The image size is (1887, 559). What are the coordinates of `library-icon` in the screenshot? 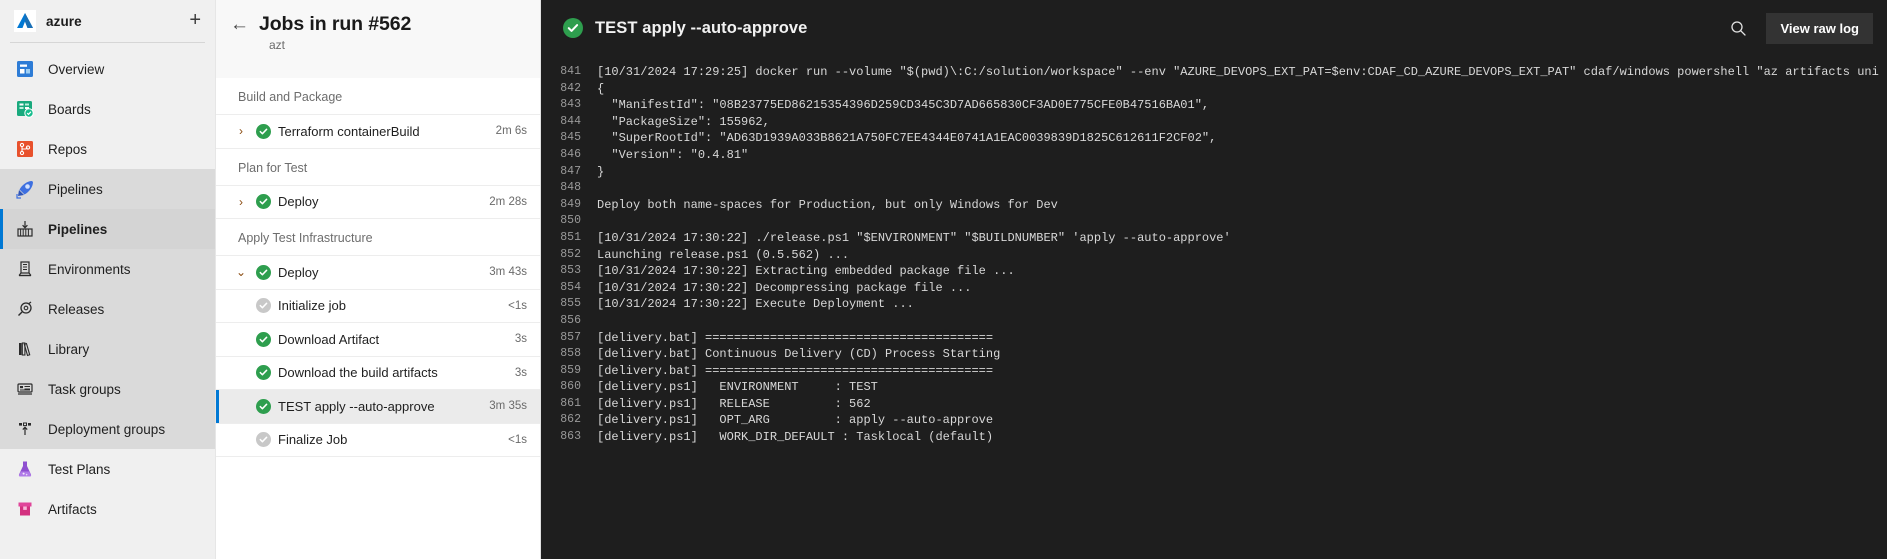 It's located at (25, 349).